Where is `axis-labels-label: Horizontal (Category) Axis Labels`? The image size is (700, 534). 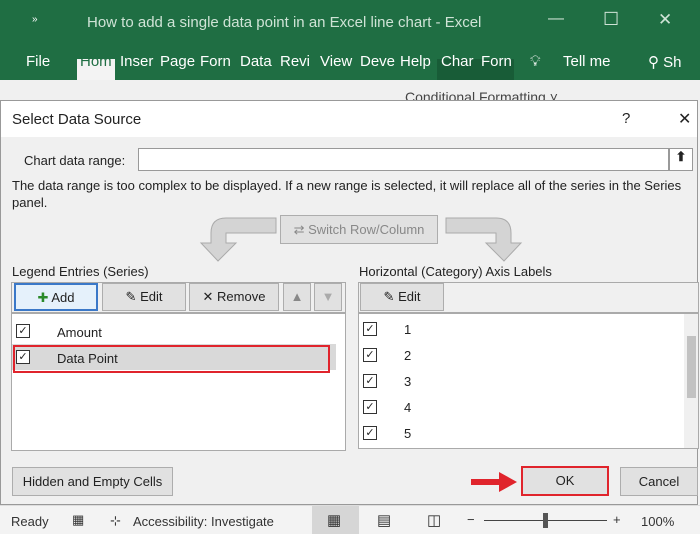 axis-labels-label: Horizontal (Category) Axis Labels is located at coordinates (455, 271).